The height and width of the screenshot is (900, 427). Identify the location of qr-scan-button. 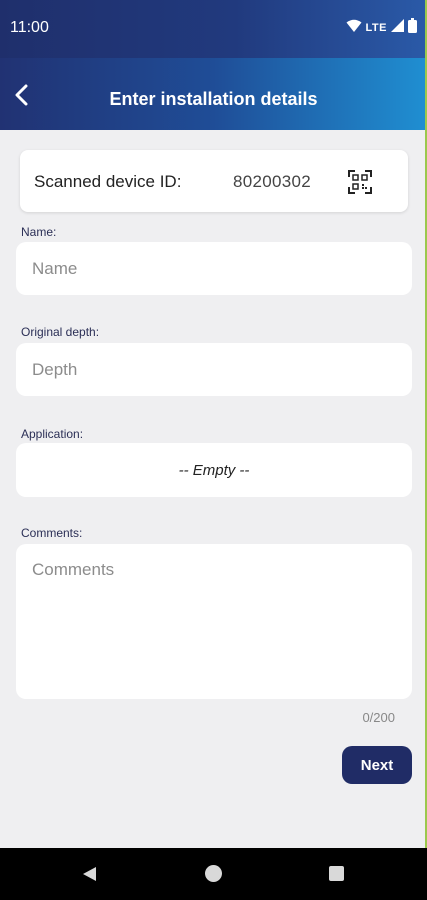
(360, 182).